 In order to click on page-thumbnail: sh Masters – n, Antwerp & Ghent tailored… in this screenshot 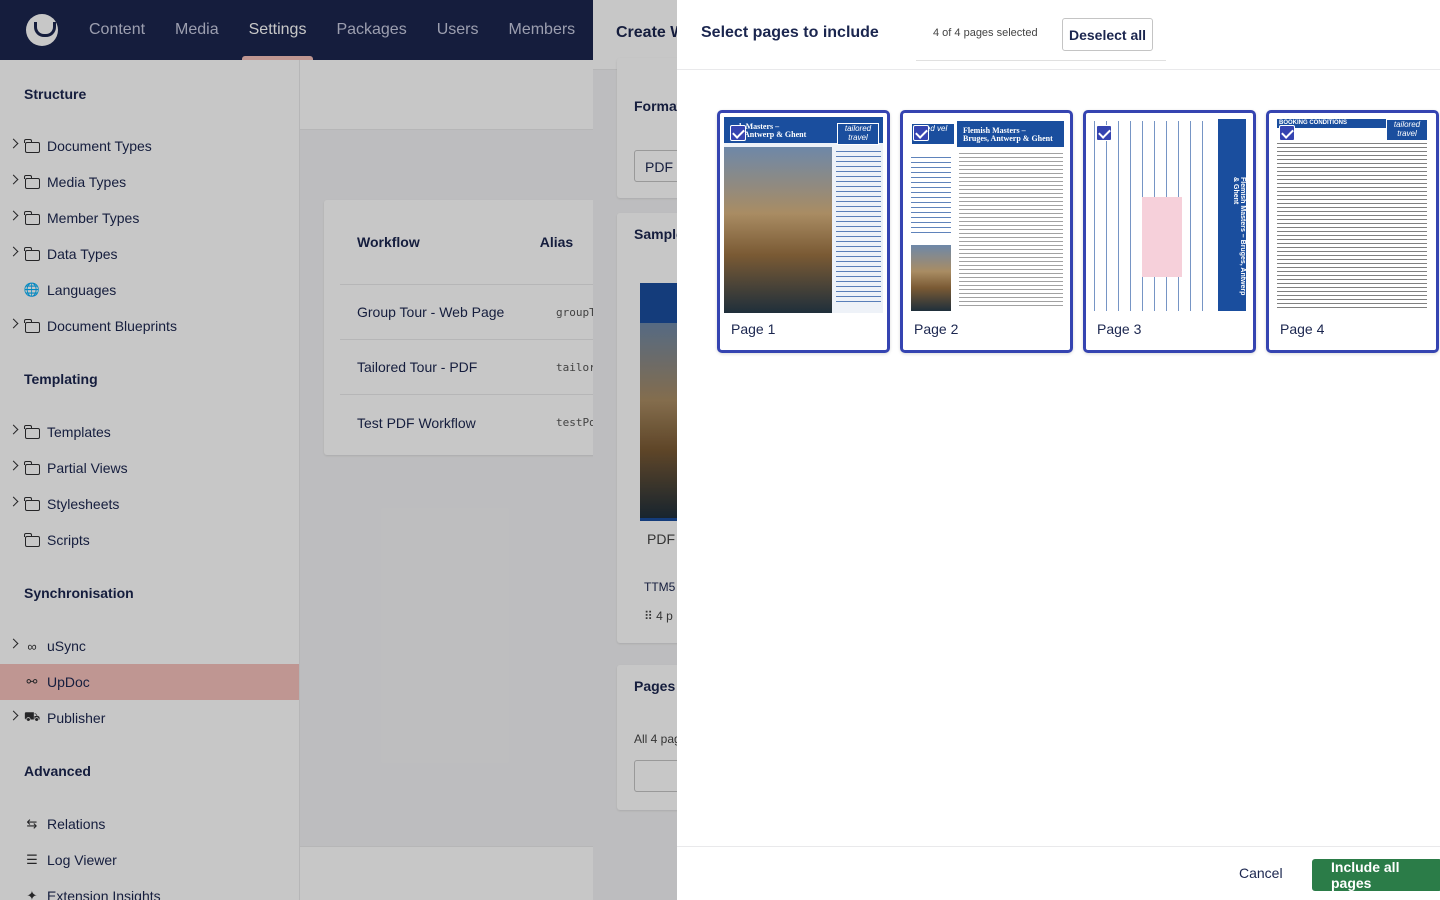, I will do `click(803, 215)`.